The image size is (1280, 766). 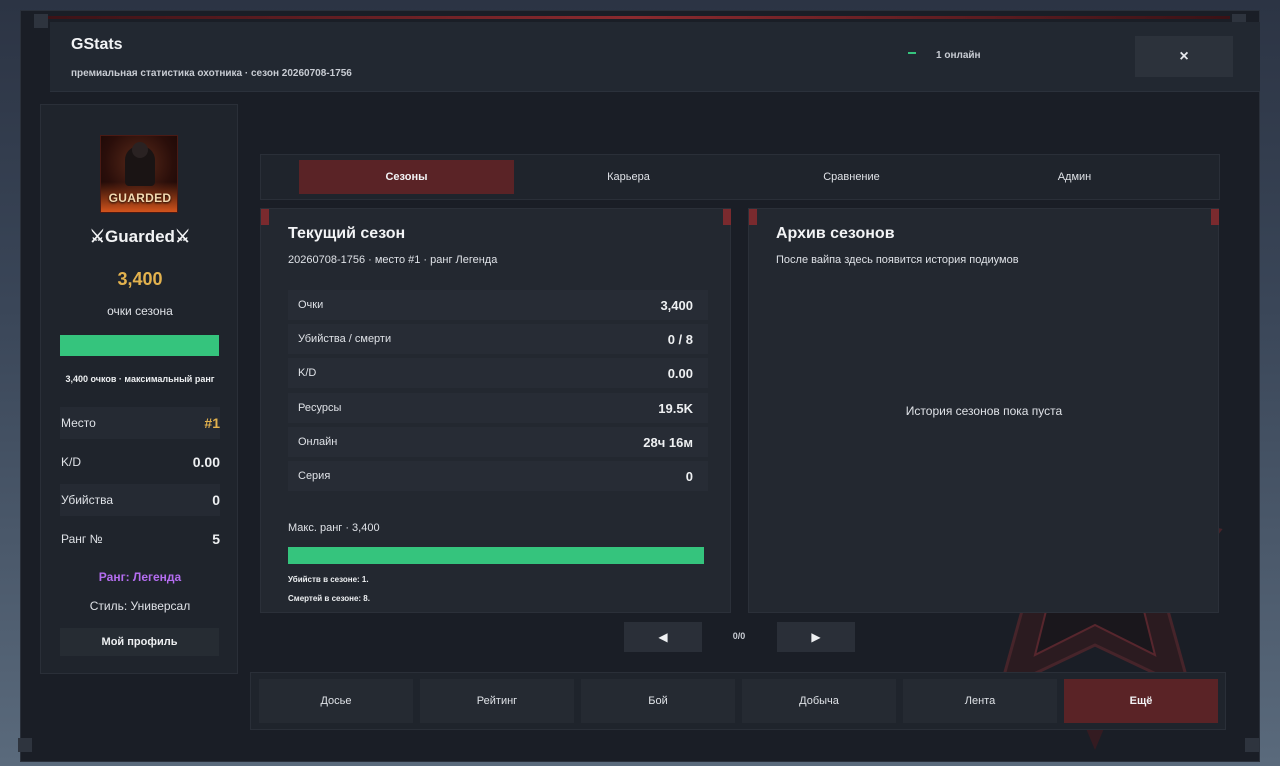 I want to click on season-stat-row: Очки 3,400, so click(x=498, y=305).